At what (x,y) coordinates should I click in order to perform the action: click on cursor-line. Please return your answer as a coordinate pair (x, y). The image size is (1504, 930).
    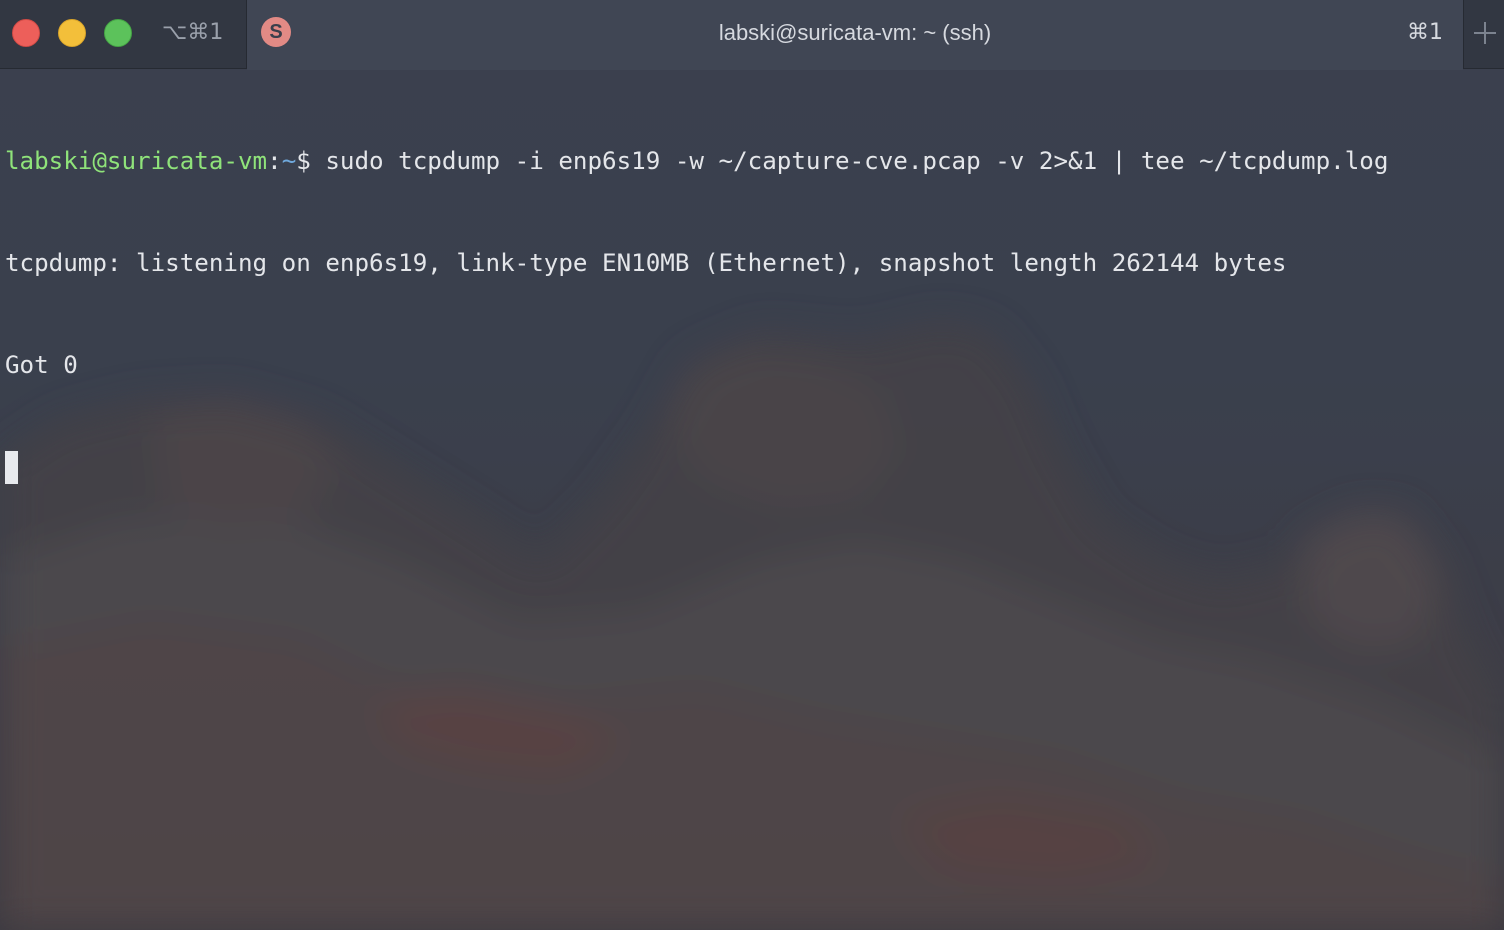
    Looking at the image, I should click on (754, 467).